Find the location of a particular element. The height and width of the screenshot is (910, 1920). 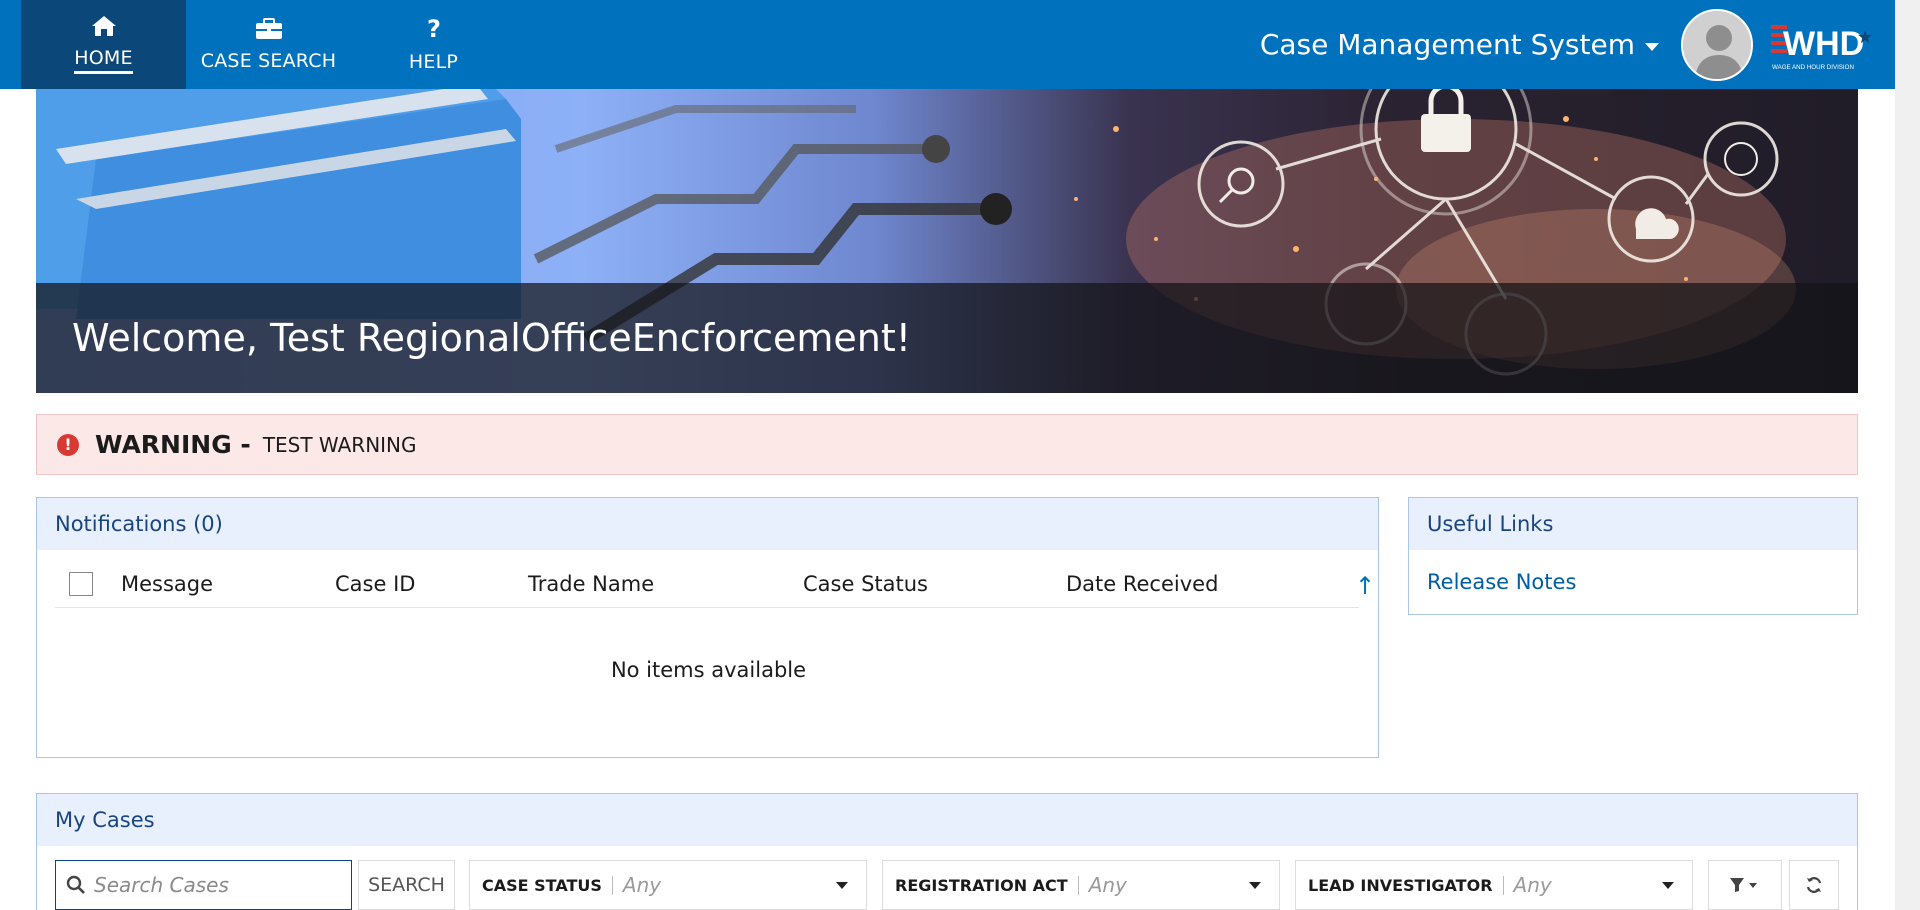

app-switcher-dropdown: Case Management System is located at coordinates (1459, 44).